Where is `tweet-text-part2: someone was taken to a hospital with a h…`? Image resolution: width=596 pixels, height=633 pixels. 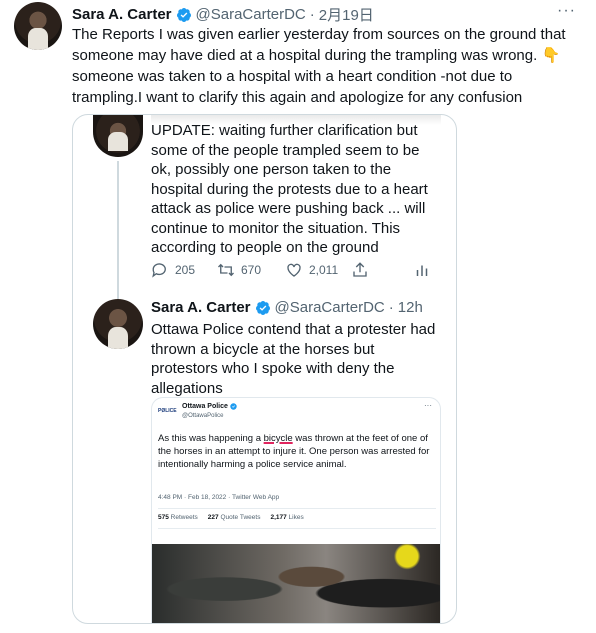 tweet-text-part2: someone was taken to a hospital with a h… is located at coordinates (297, 87).